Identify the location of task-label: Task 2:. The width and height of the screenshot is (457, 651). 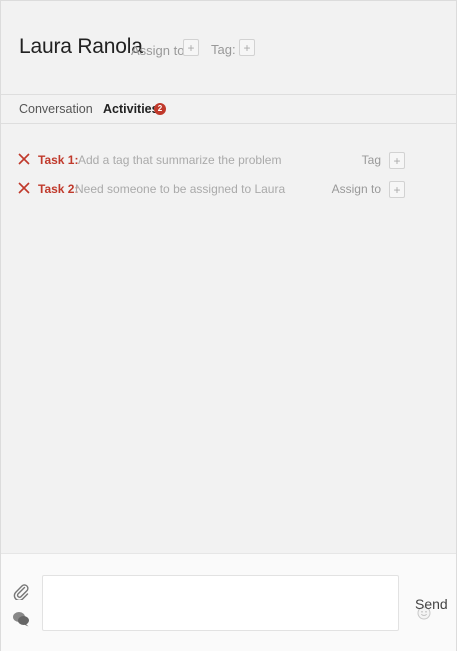
(58, 189).